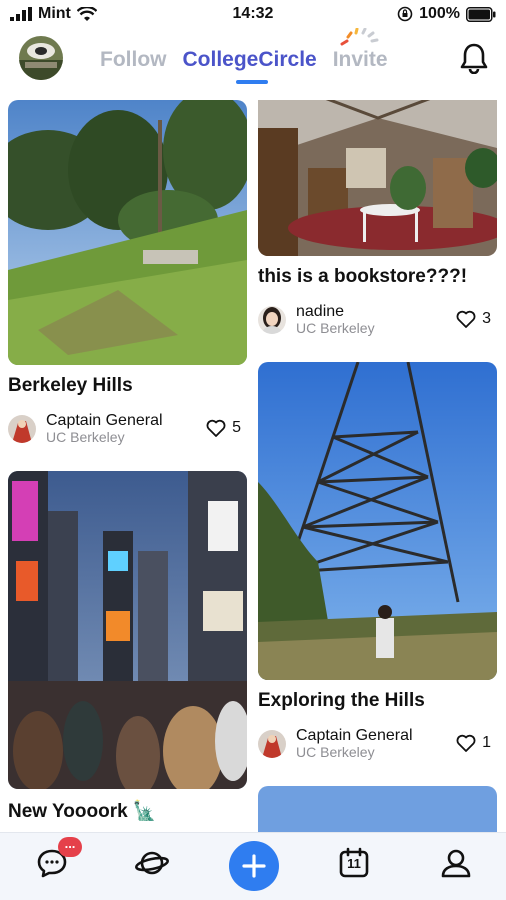  Describe the element at coordinates (253, 15) in the screenshot. I see `status-bar: Mint 14:32 100%` at that location.